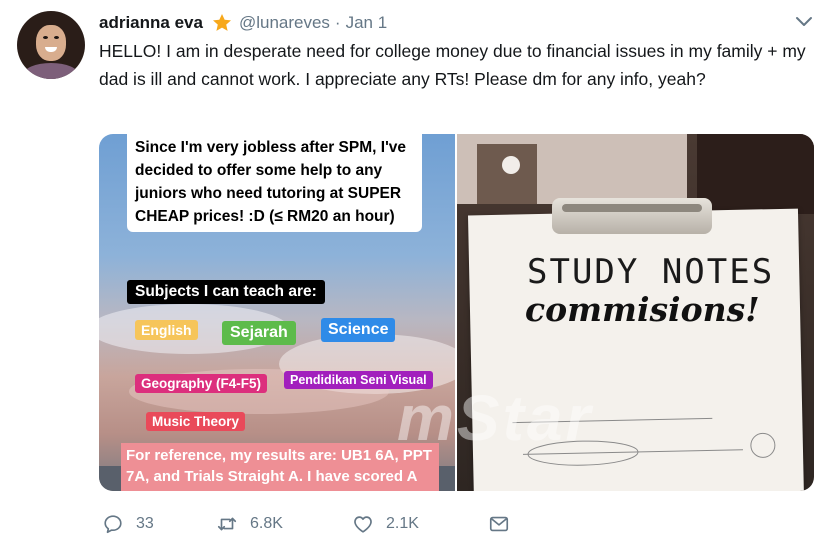 This screenshot has height=551, width=830. Describe the element at coordinates (227, 524) in the screenshot. I see `retweet-icon` at that location.